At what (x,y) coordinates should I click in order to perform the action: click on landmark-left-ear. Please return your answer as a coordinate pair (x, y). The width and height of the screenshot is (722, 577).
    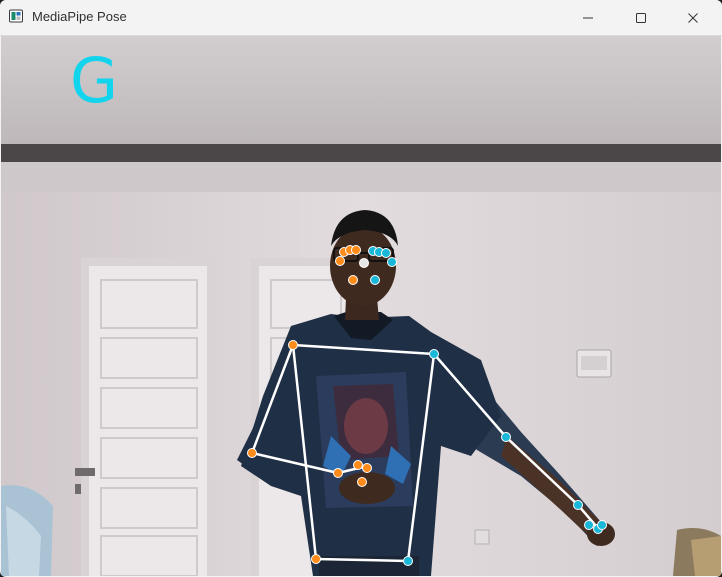
    Looking at the image, I should click on (340, 261).